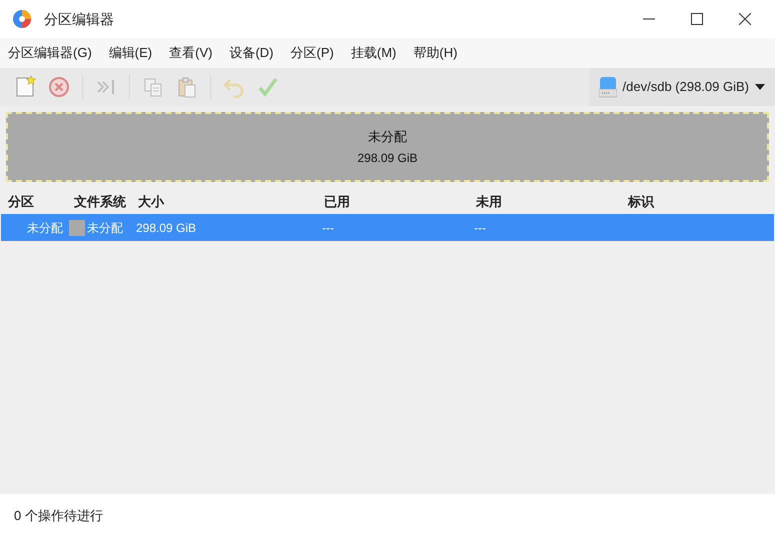  I want to click on delete-icon, so click(59, 87).